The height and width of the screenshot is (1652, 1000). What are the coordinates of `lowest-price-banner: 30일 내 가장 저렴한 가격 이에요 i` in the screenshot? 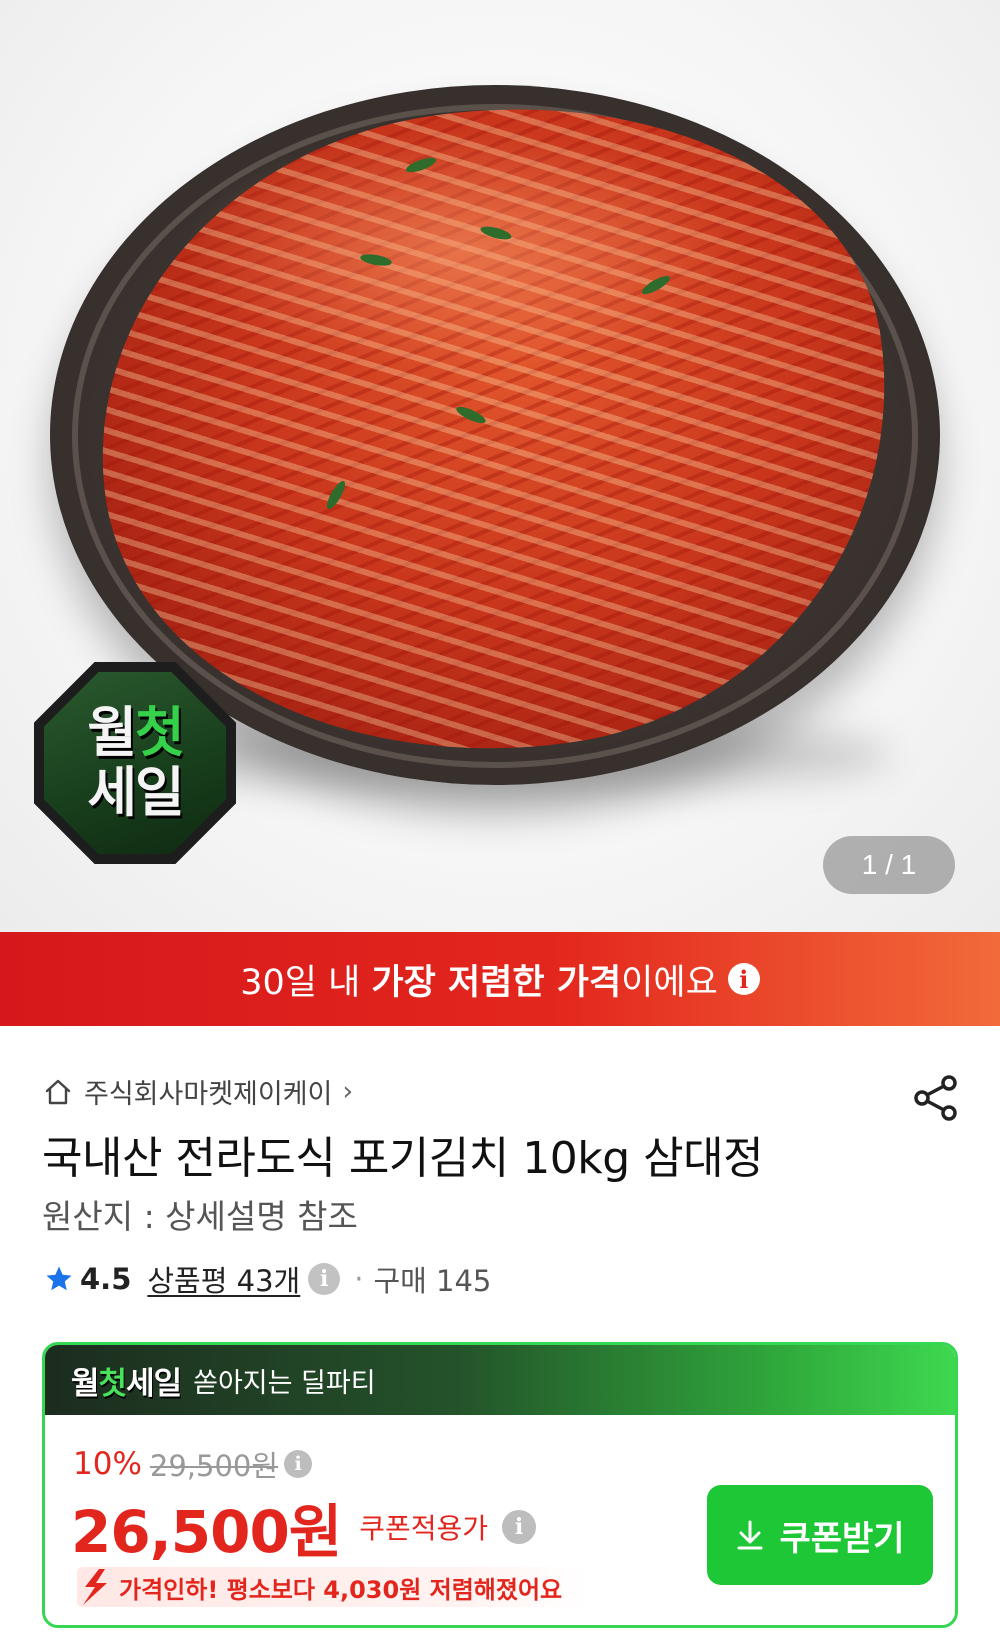 It's located at (500, 979).